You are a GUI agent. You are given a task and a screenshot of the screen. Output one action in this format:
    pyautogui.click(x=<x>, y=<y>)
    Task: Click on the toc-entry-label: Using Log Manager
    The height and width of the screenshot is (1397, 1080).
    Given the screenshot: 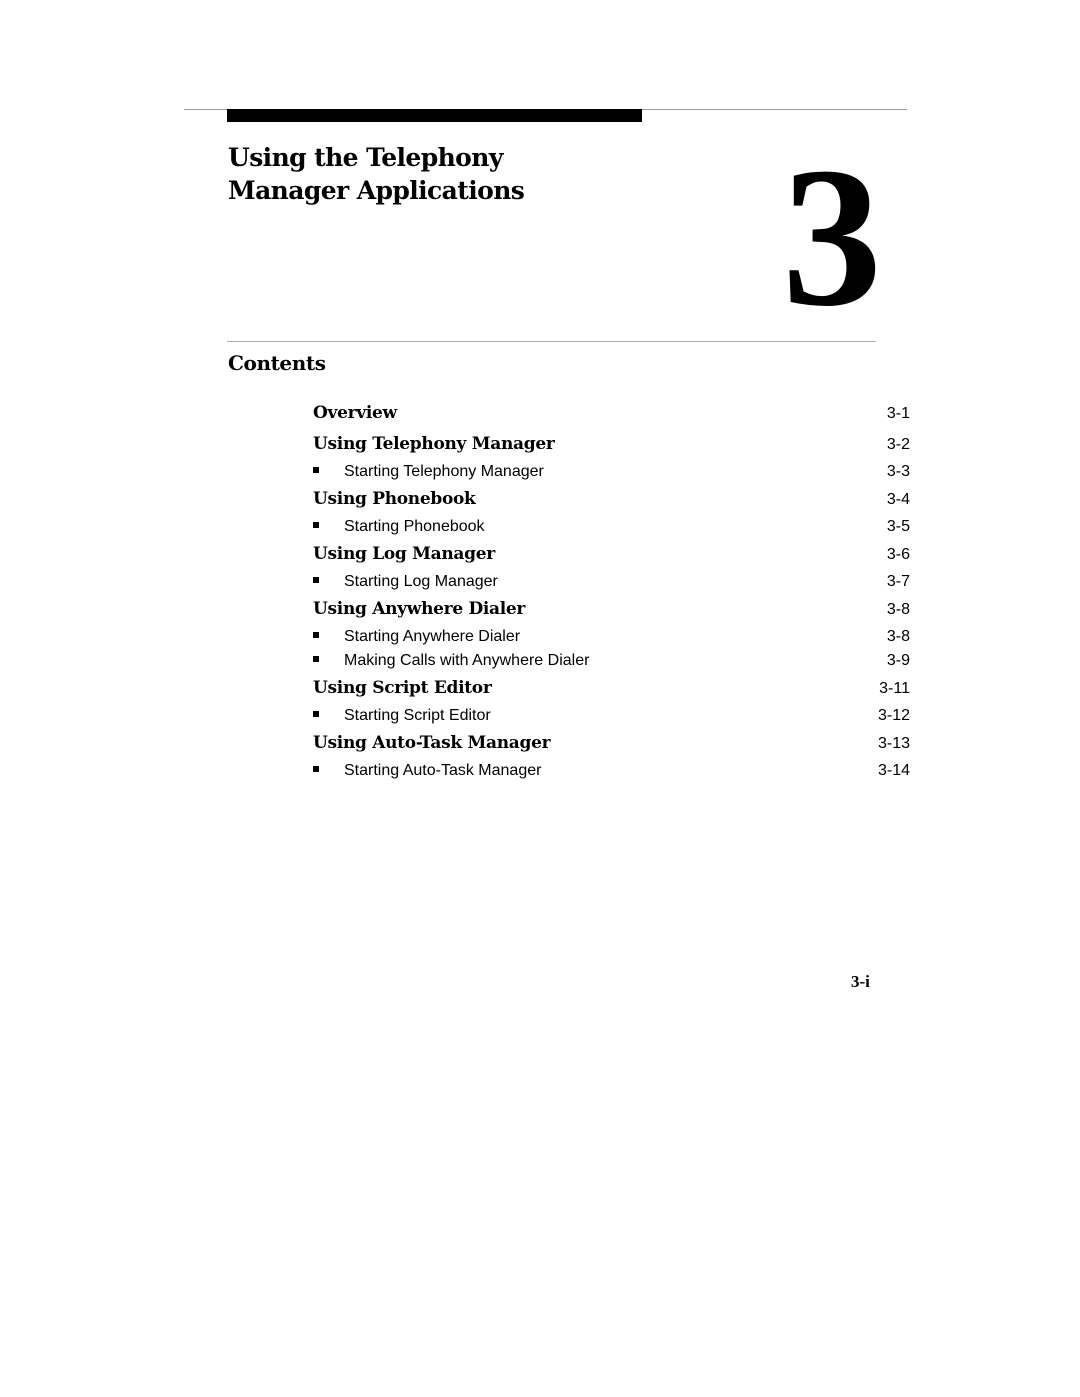 What is the action you would take?
    pyautogui.click(x=404, y=554)
    